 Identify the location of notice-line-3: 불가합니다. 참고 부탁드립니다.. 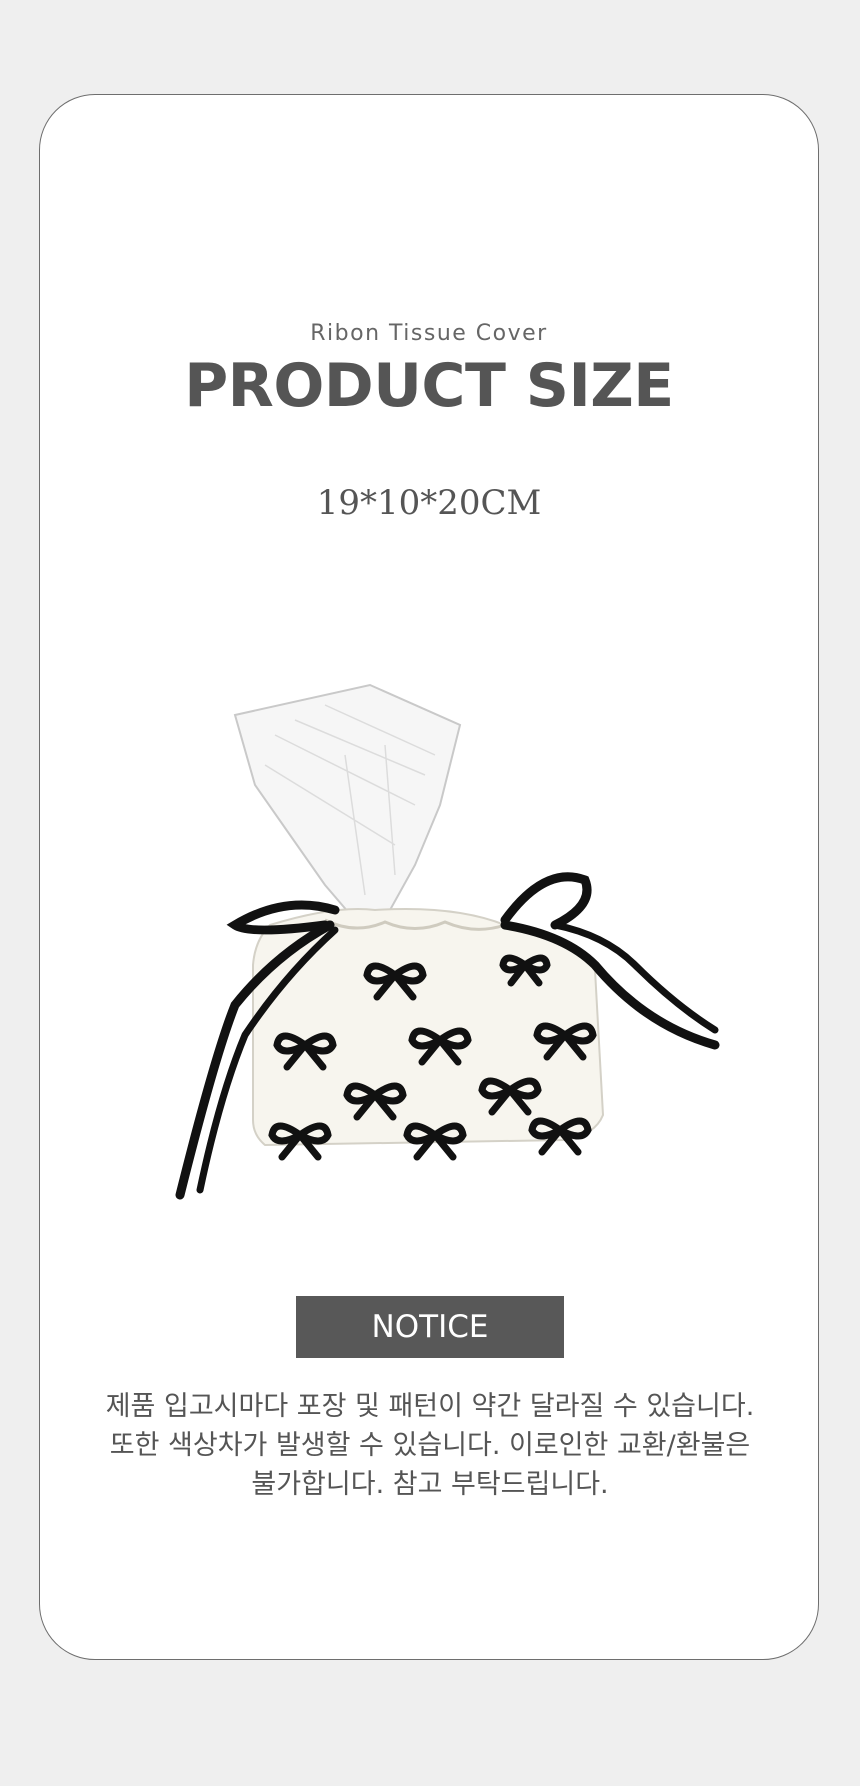
(430, 1484).